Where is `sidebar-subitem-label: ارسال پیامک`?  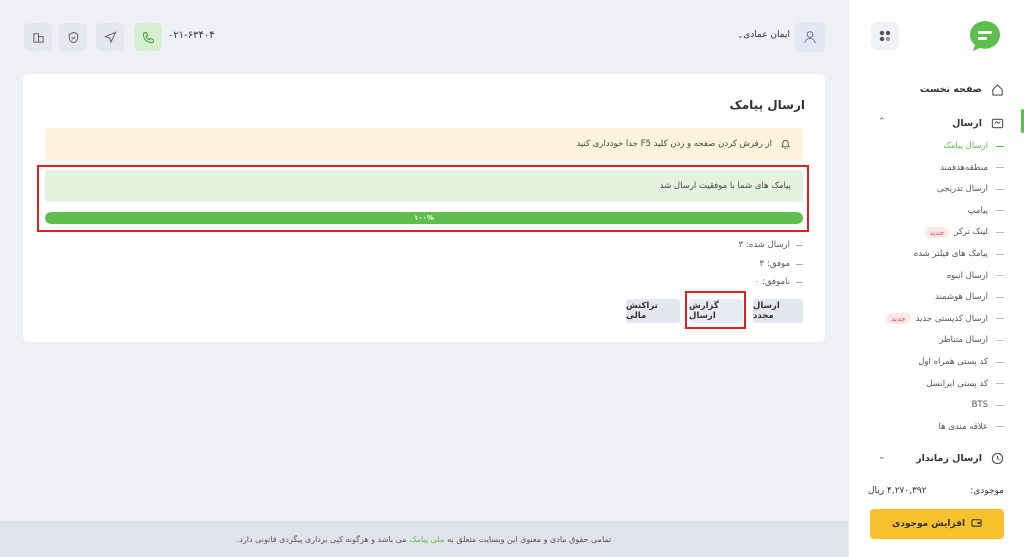 sidebar-subitem-label: ارسال پیامک is located at coordinates (965, 146).